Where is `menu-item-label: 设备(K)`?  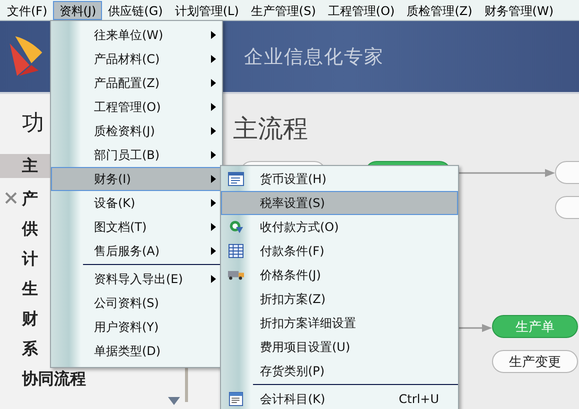 menu-item-label: 设备(K) is located at coordinates (115, 203).